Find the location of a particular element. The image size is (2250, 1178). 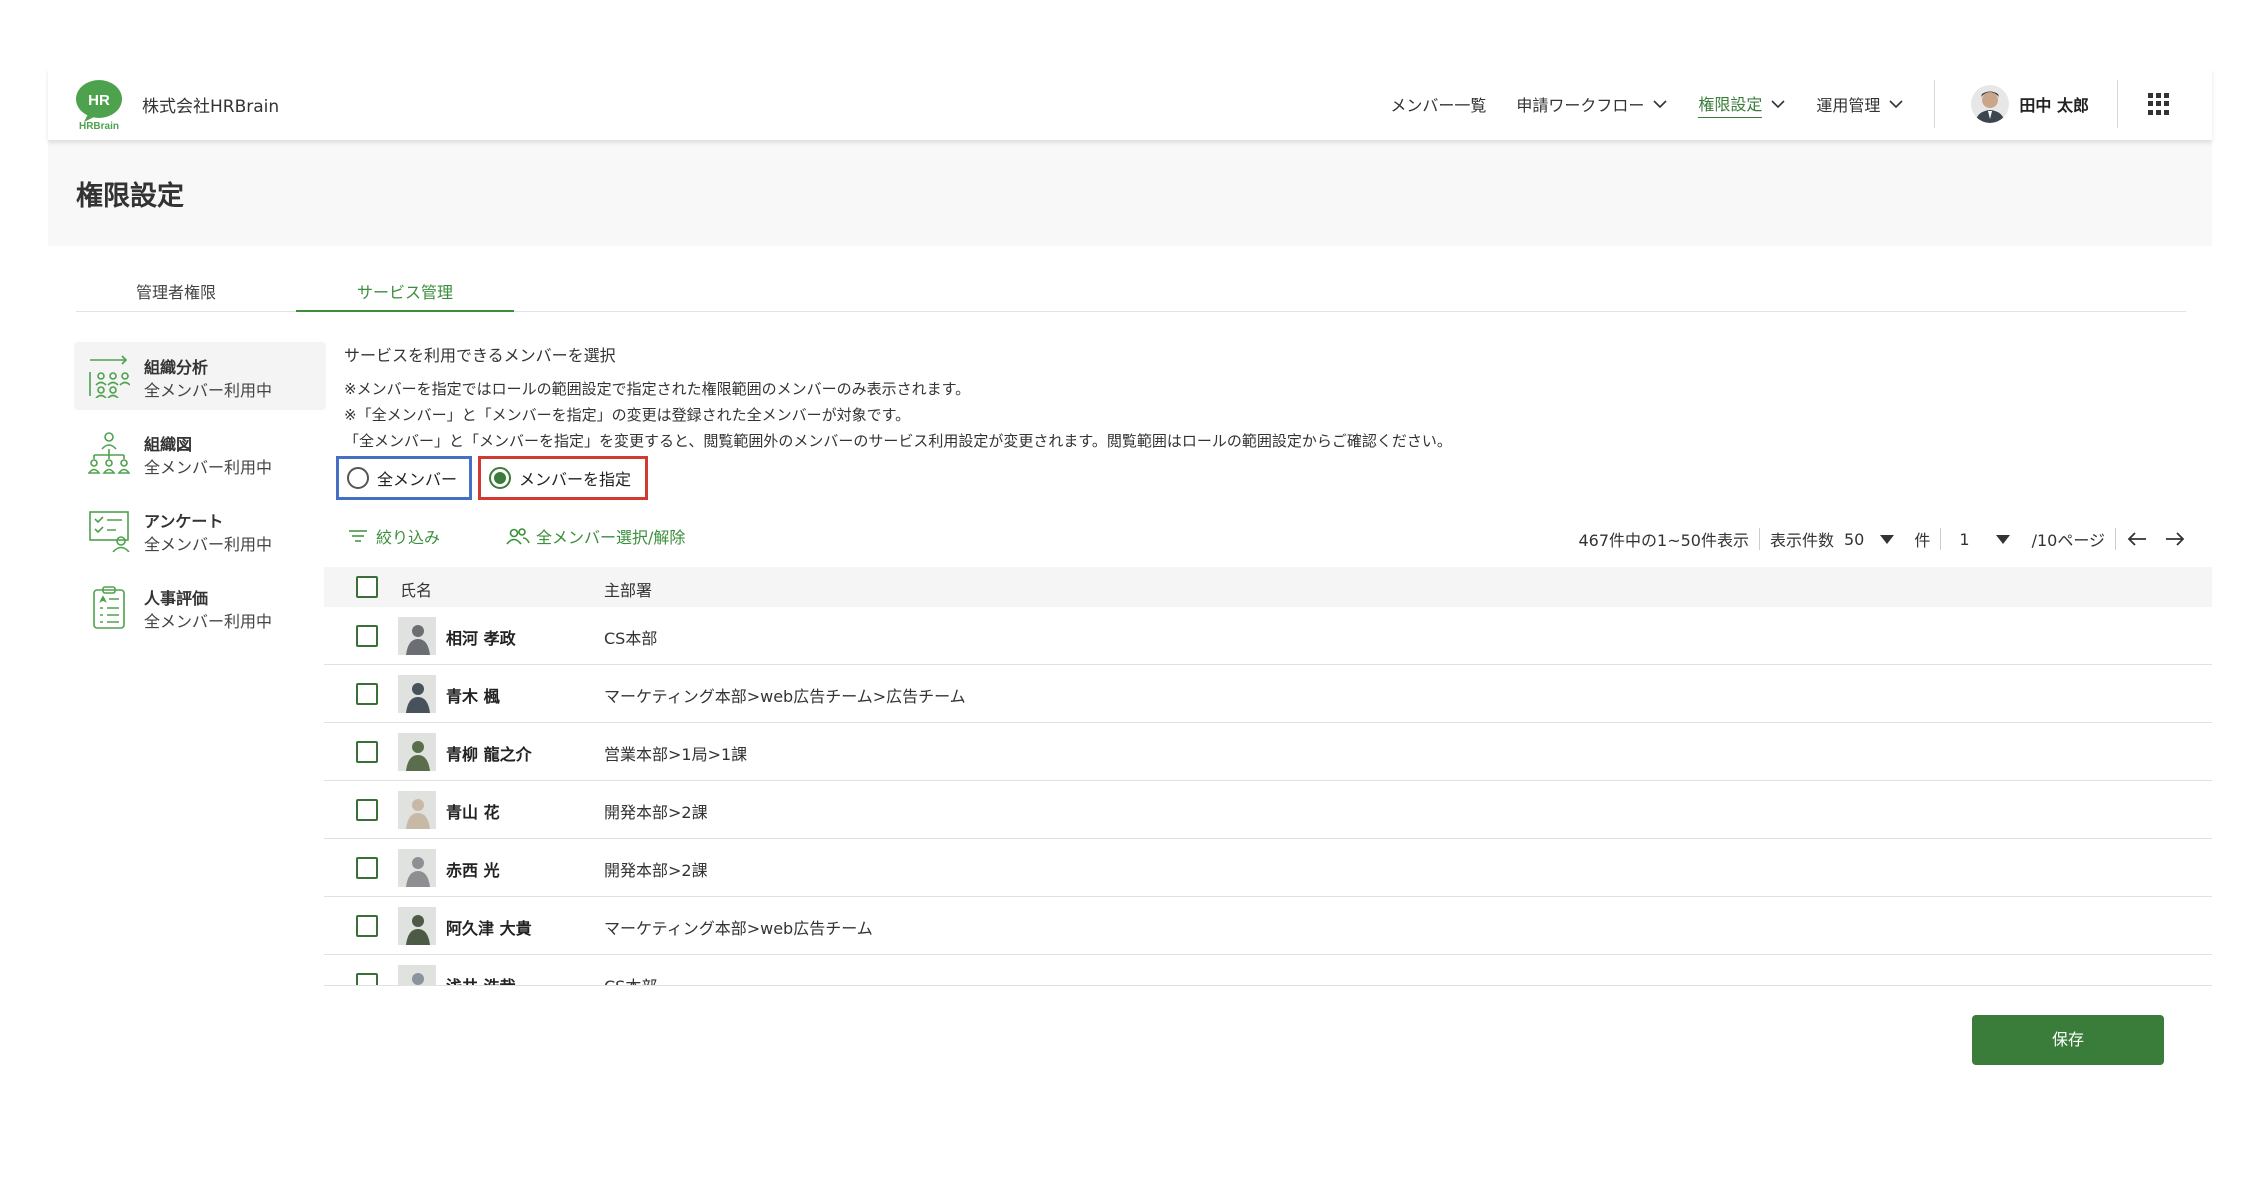

per-page-dropdown-icon is located at coordinates (1887, 539).